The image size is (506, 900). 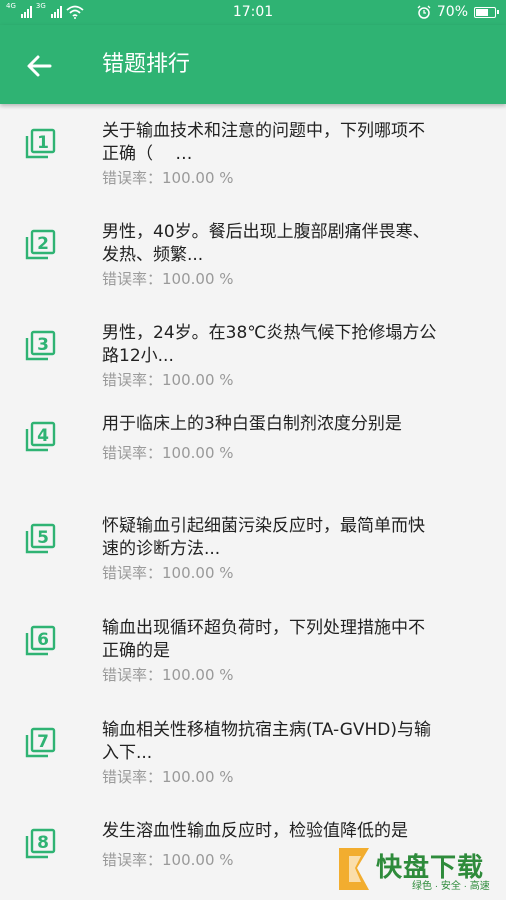 What do you see at coordinates (297, 640) in the screenshot?
I see `question-text: 输血出现循环超负荷时，下列处理措施中不 正确的是` at bounding box center [297, 640].